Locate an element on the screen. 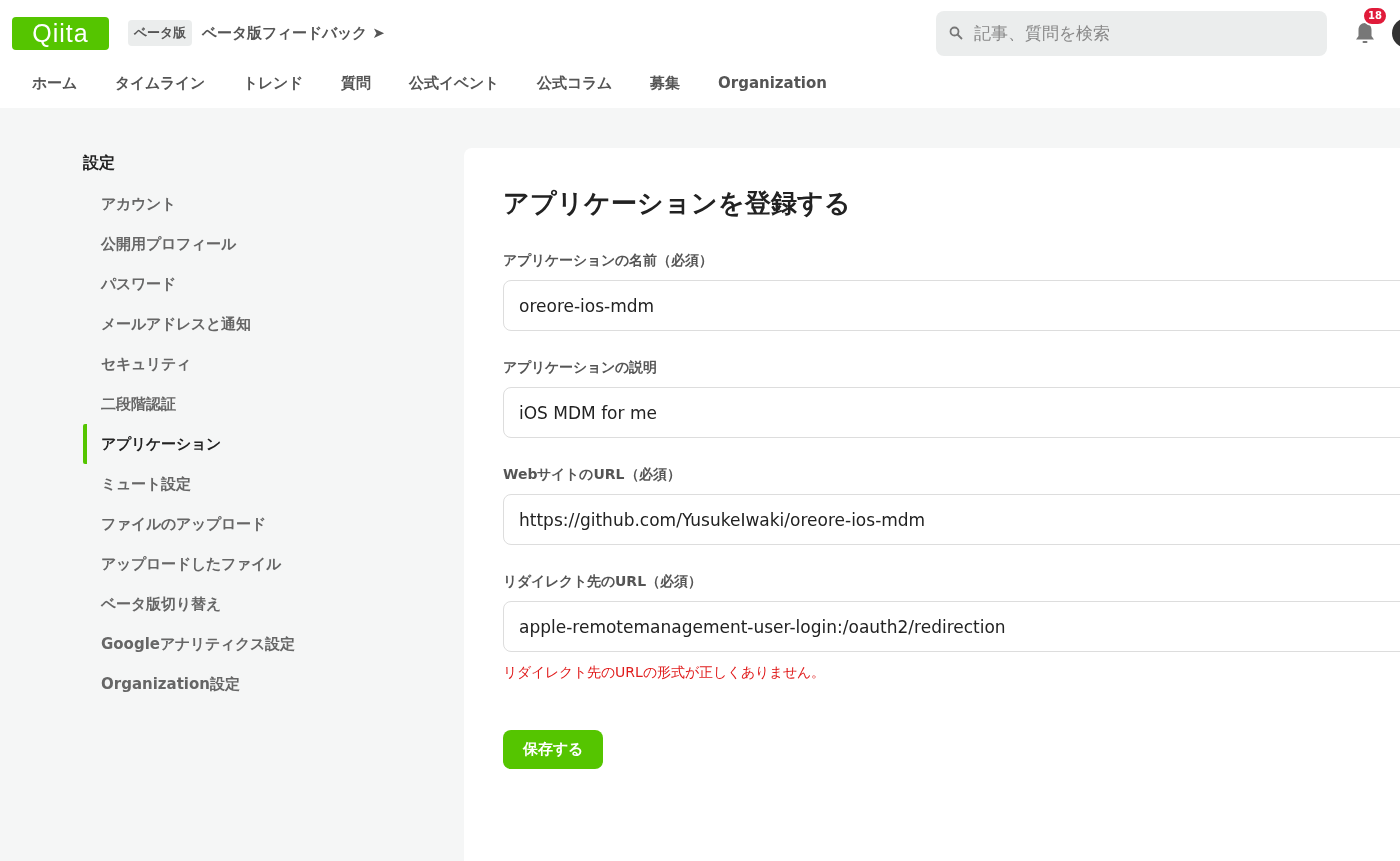 The image size is (1400, 861). input-field: oreore-ios-mdm is located at coordinates (951, 305).